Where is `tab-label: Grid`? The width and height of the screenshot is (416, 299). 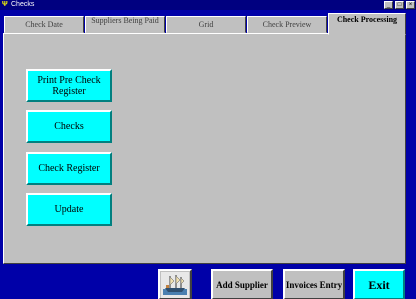 tab-label: Grid is located at coordinates (206, 24).